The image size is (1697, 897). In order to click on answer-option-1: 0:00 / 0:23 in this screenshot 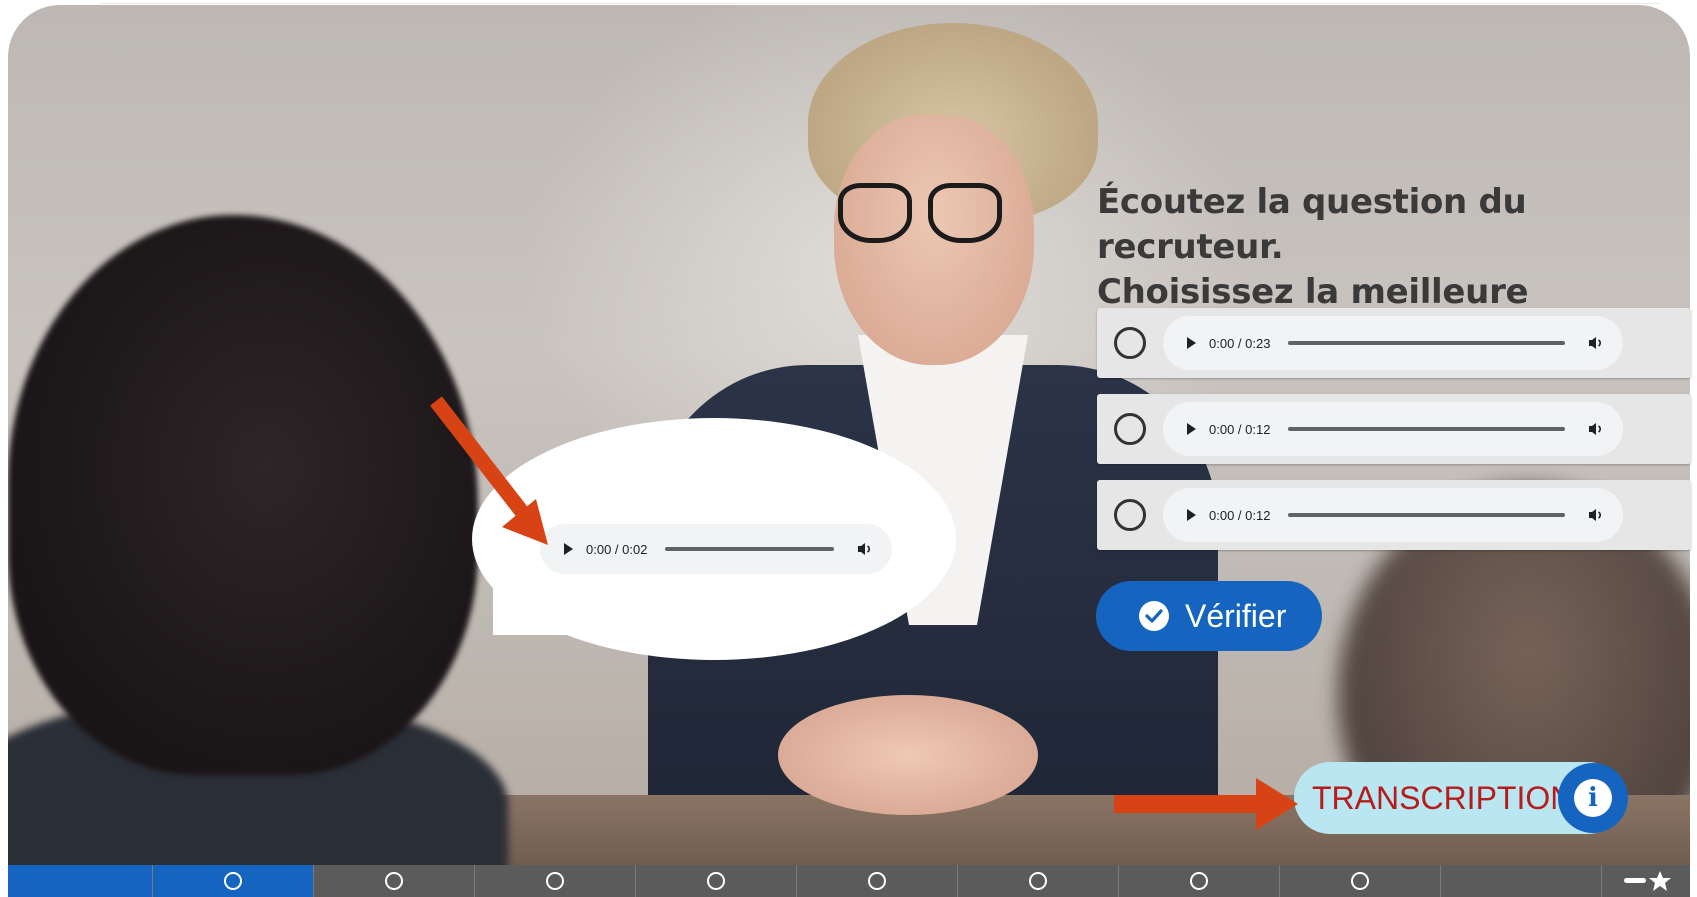, I will do `click(1394, 343)`.